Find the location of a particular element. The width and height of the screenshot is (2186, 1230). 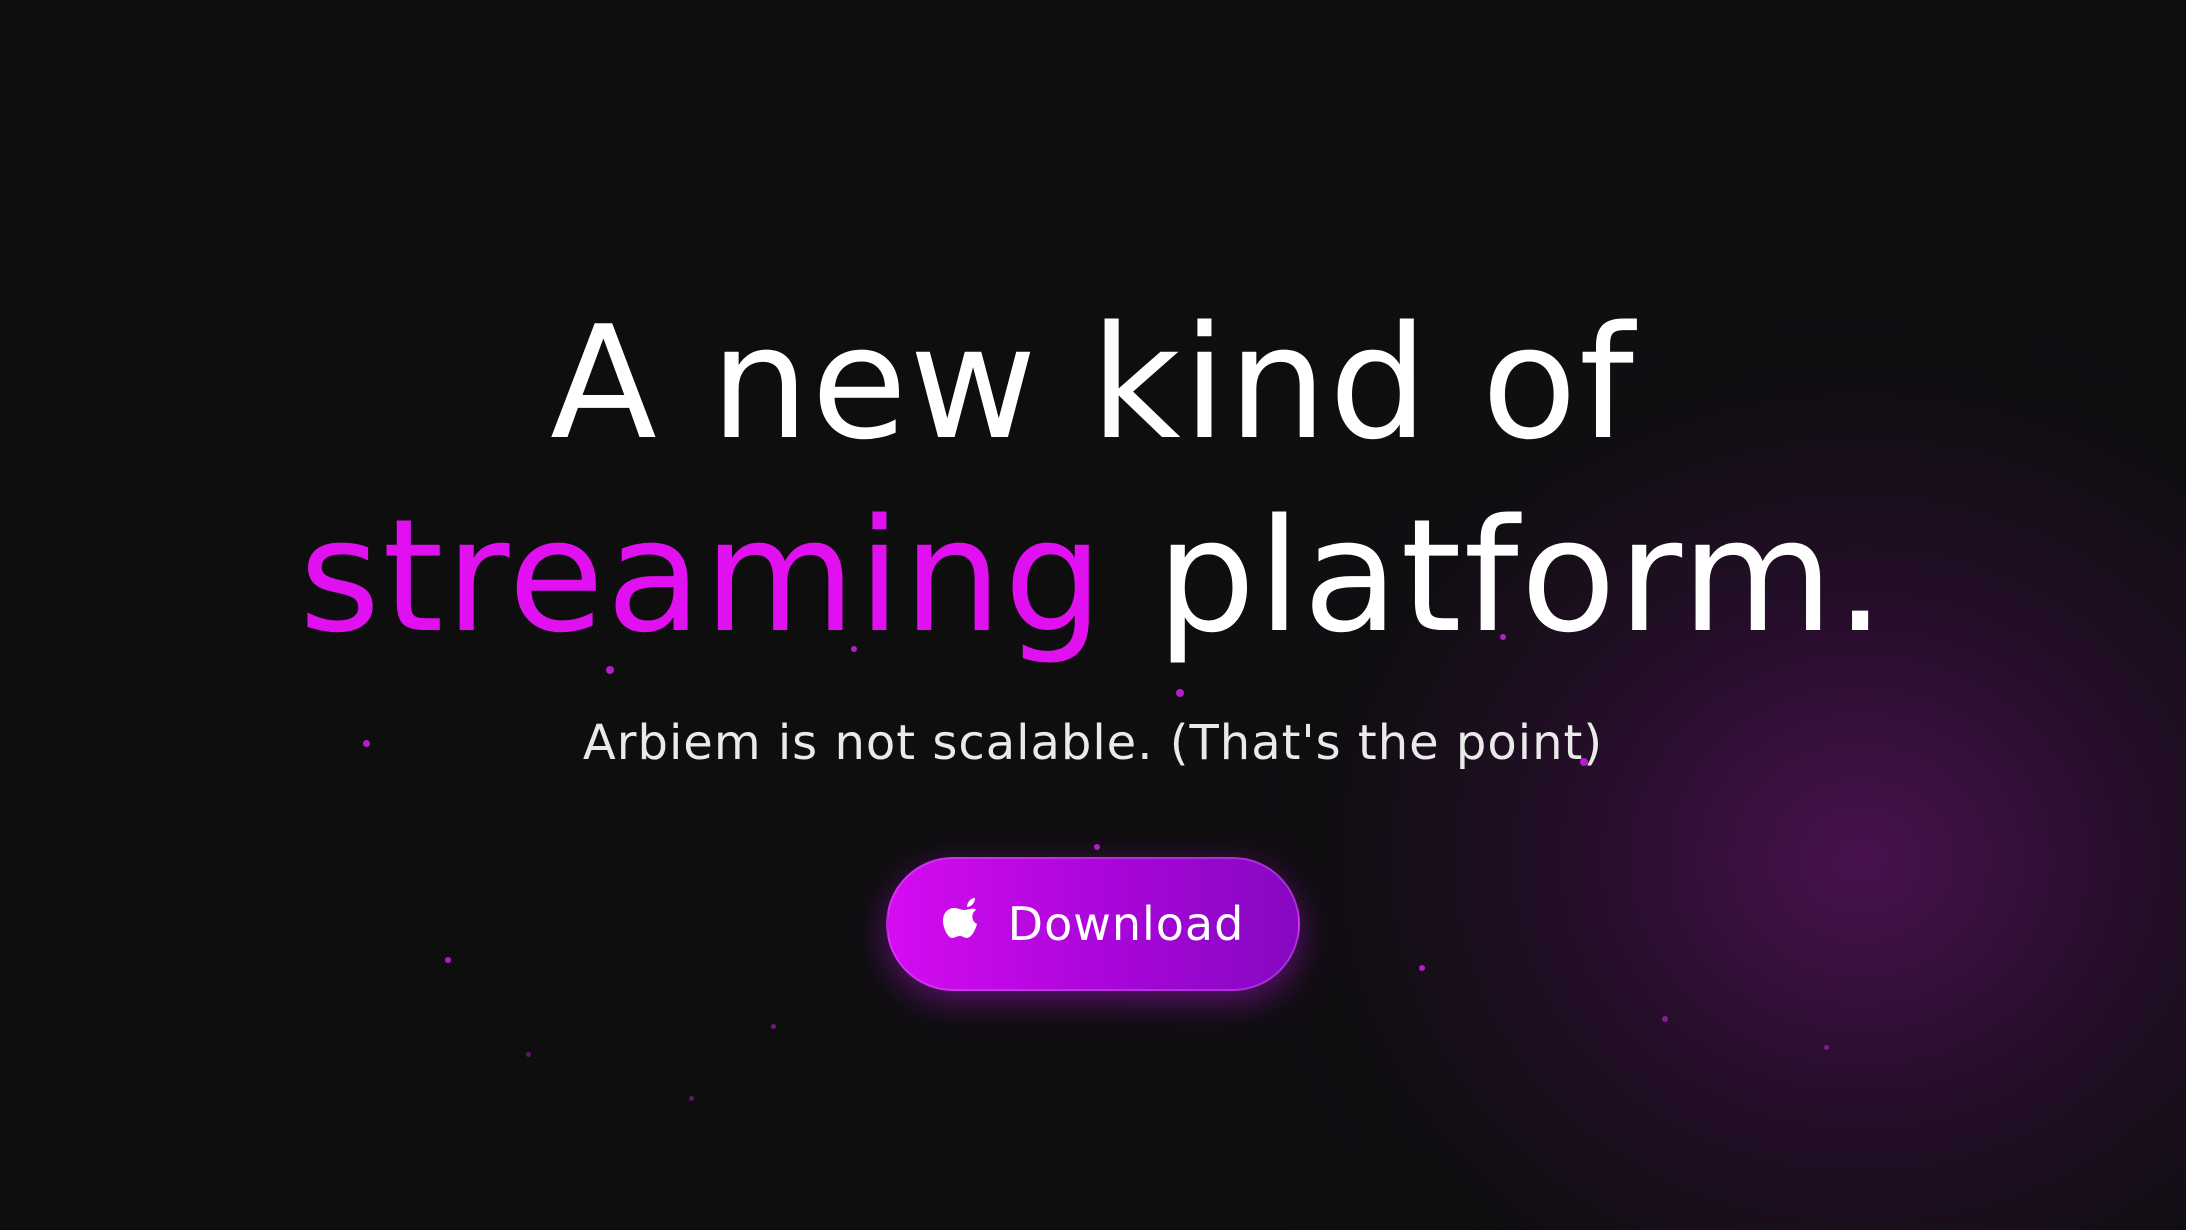

headline-line-2: streaming platform. is located at coordinates (1093, 576).